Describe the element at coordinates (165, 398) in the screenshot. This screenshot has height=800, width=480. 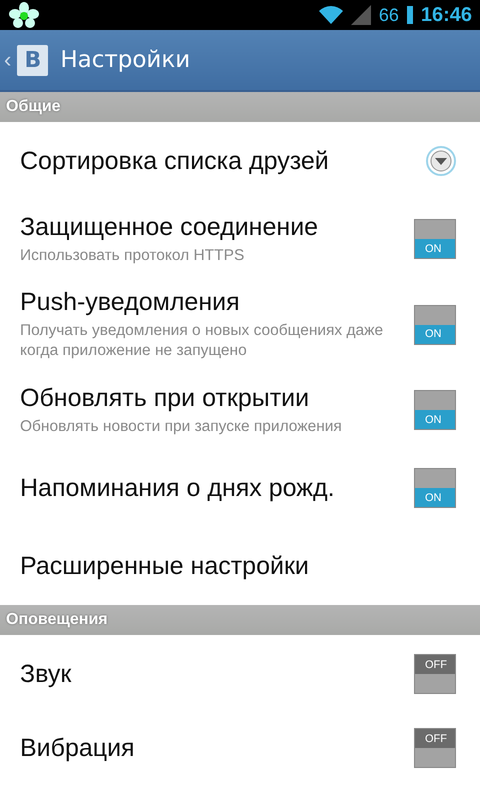
I see `setting-title: Обновлять при открытии` at that location.